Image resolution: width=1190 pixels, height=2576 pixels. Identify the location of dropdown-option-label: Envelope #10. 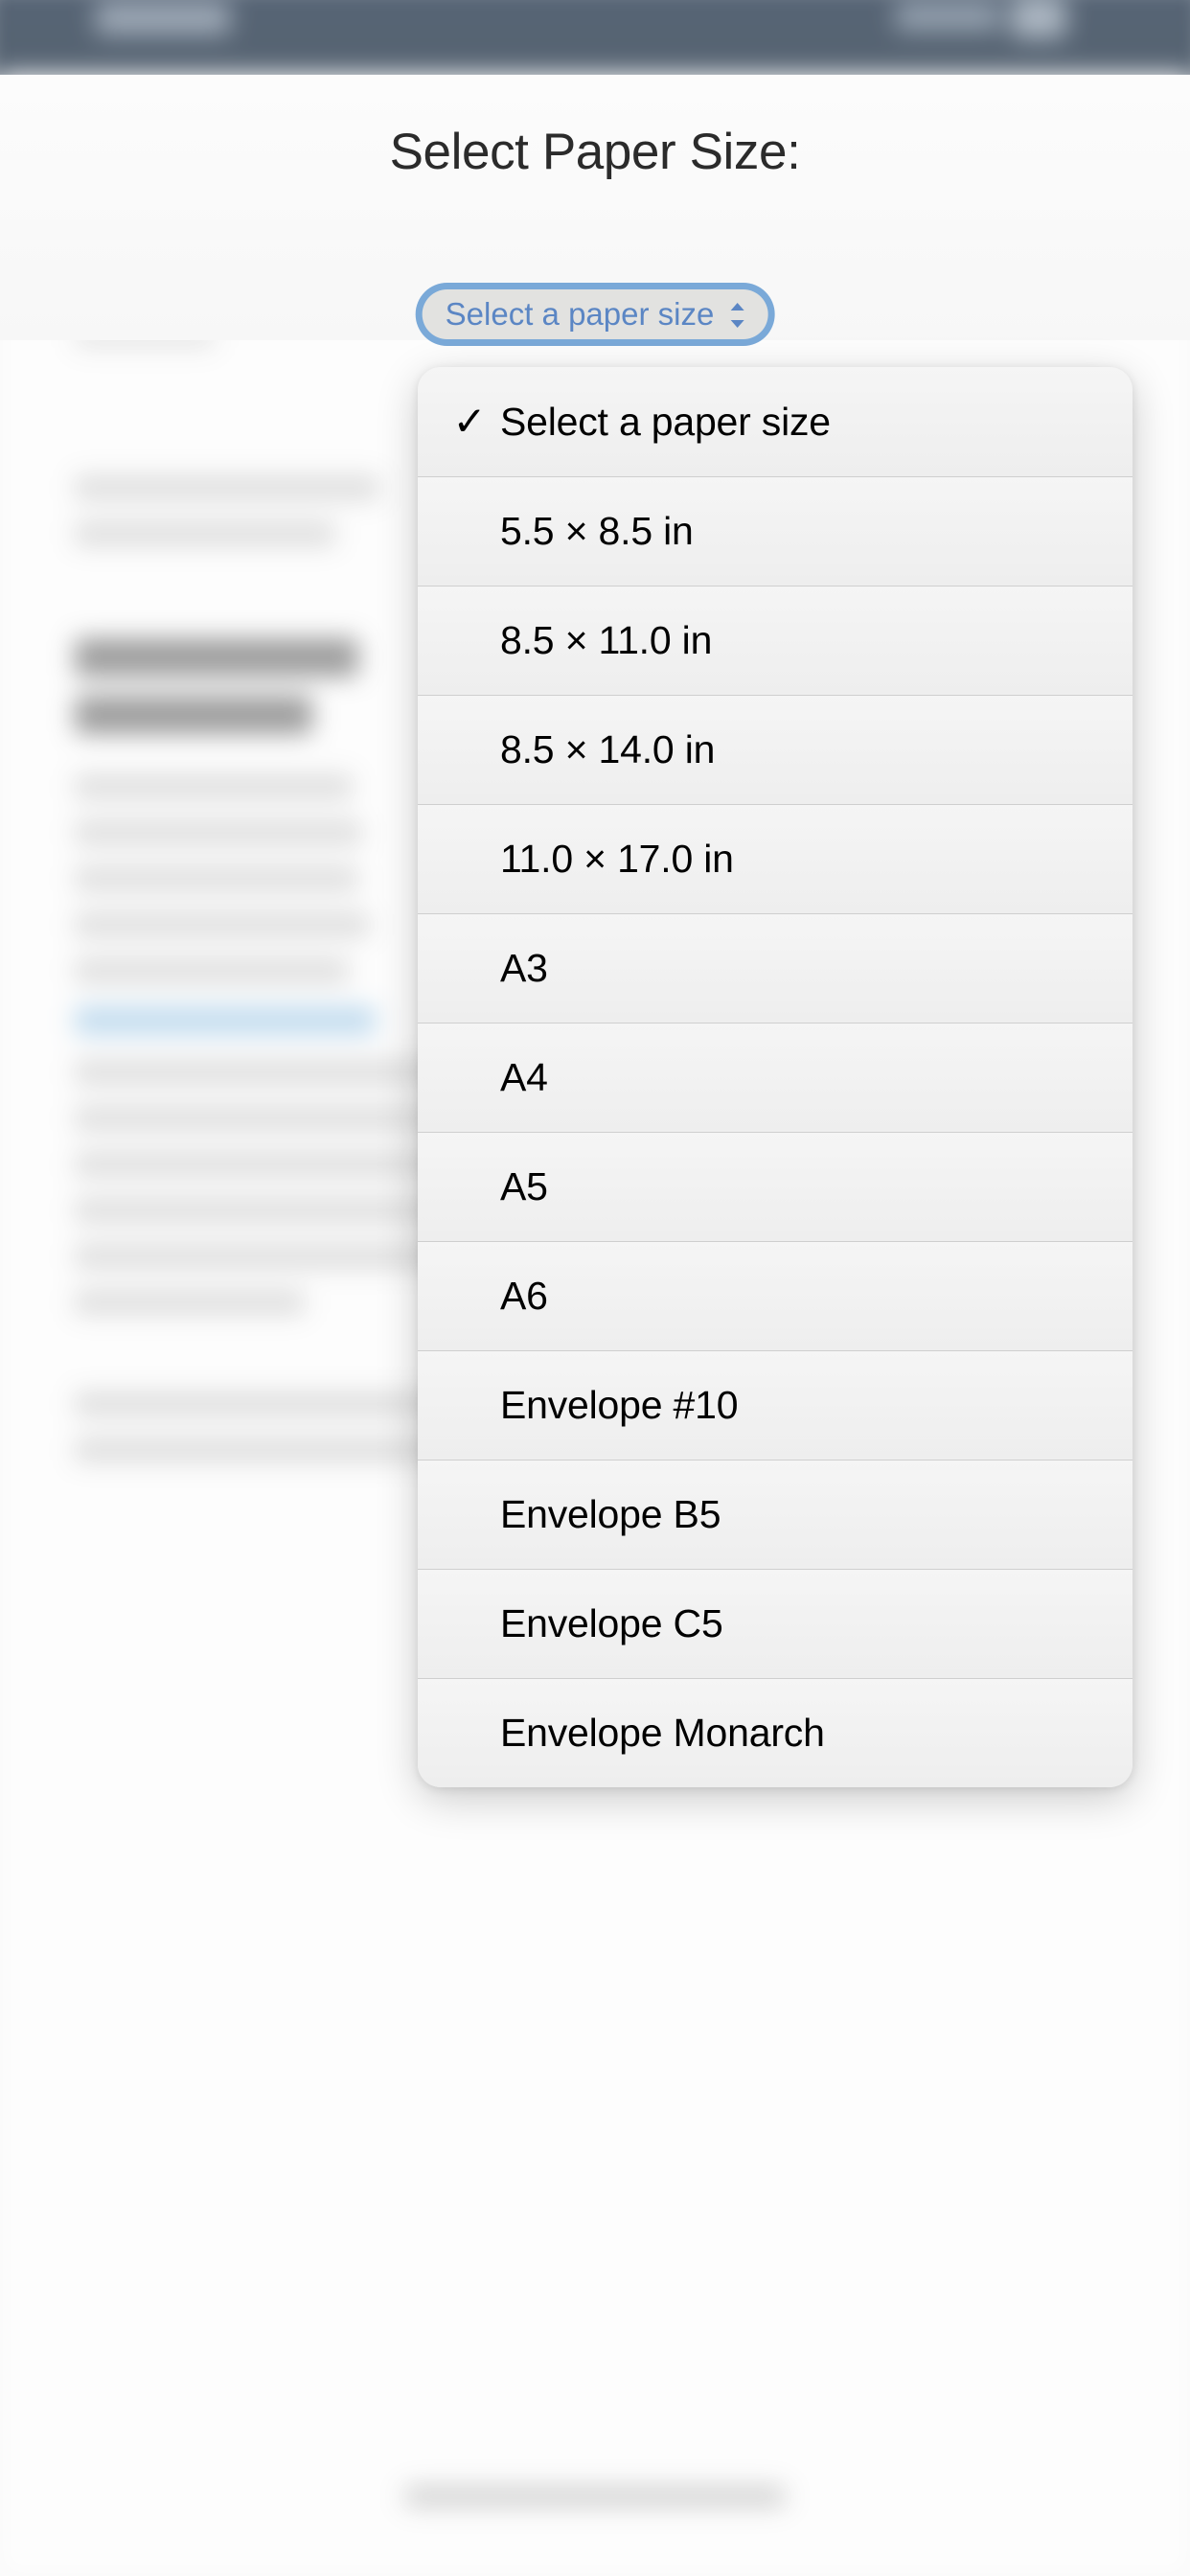
(620, 1405).